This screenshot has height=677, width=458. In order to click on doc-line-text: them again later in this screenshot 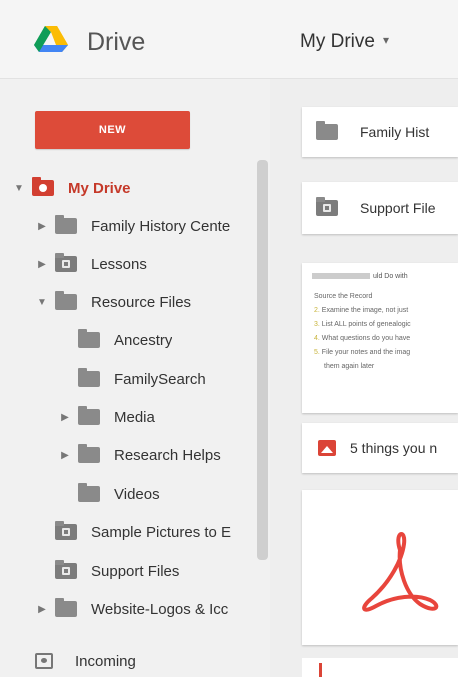, I will do `click(349, 366)`.